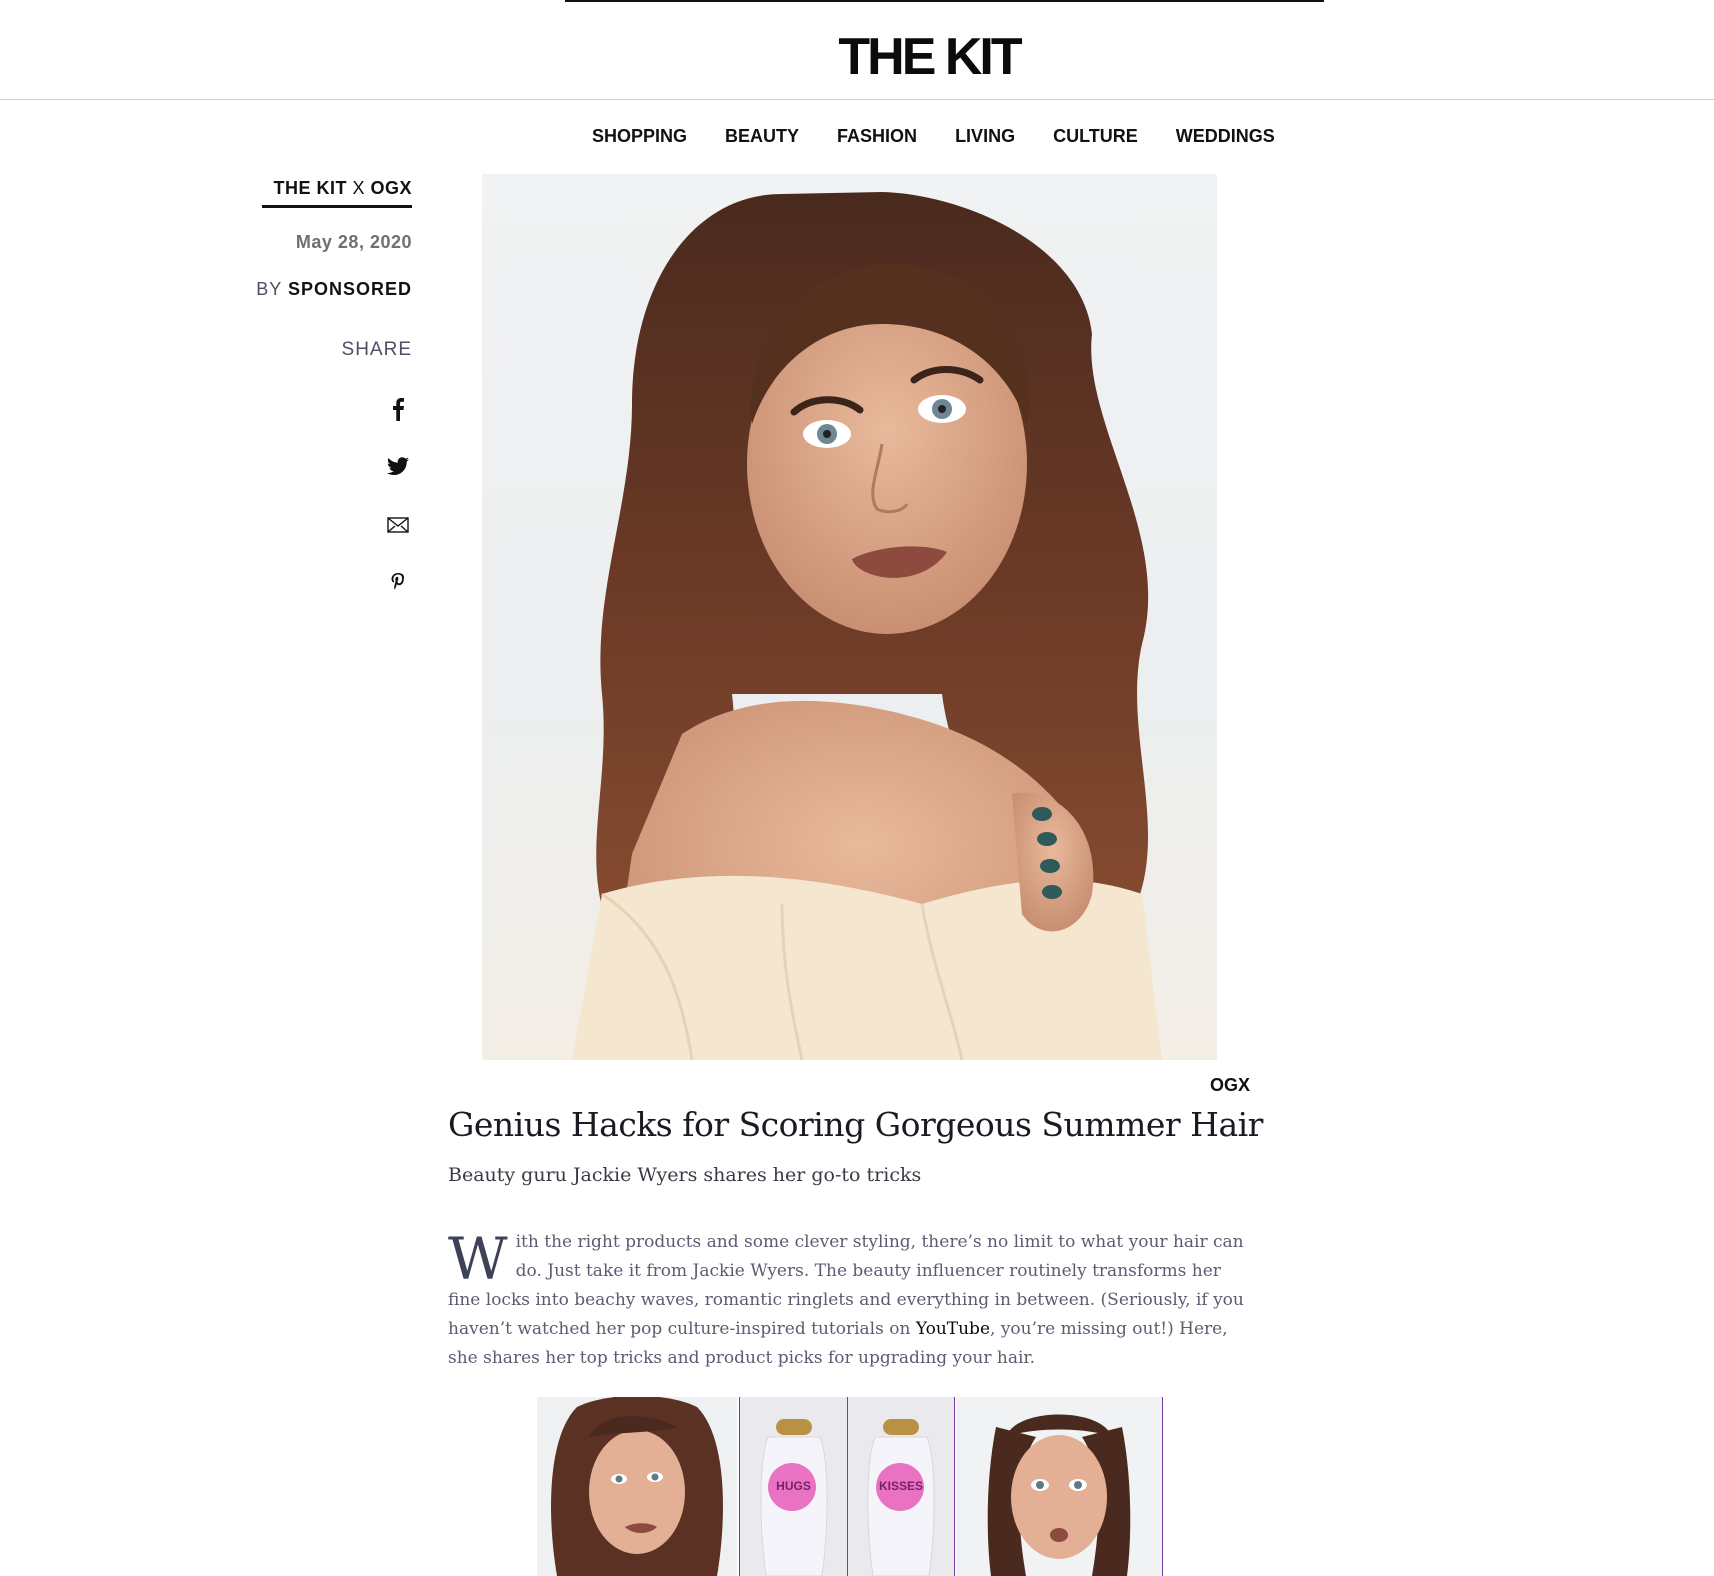 Image resolution: width=1714 pixels, height=1576 pixels. I want to click on byline-label: BY, so click(272, 289).